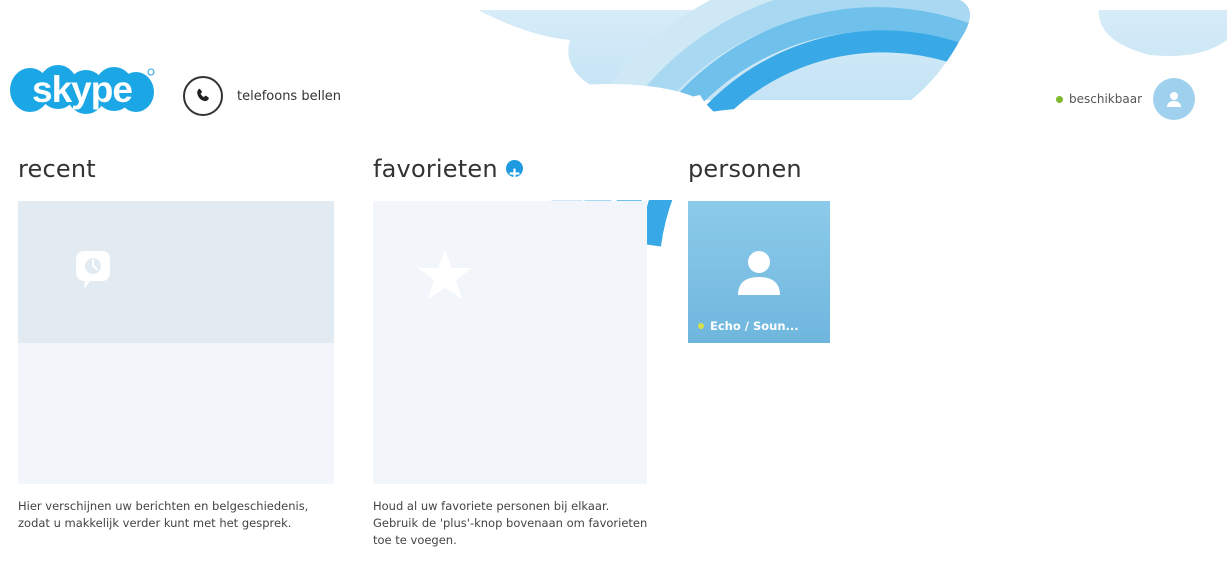 The width and height of the screenshot is (1227, 561). I want to click on availability-status: beschikbaar, so click(1125, 99).